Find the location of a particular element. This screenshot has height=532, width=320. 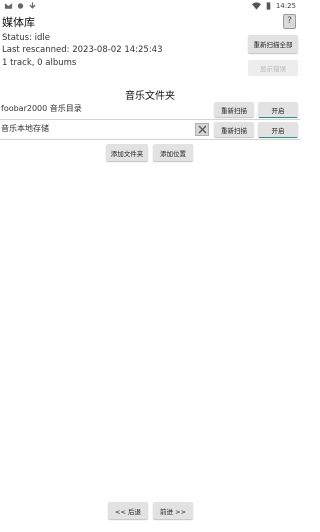

battery-icon is located at coordinates (268, 6).